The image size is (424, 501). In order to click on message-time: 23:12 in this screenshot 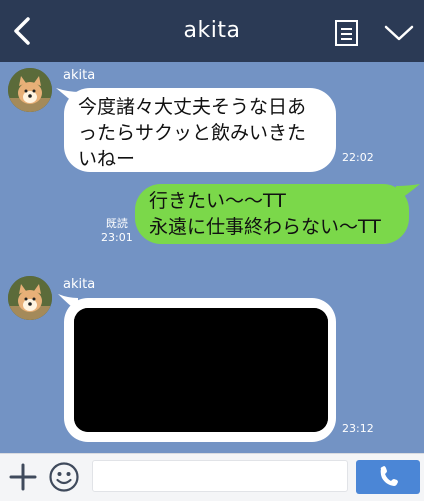, I will do `click(358, 428)`.